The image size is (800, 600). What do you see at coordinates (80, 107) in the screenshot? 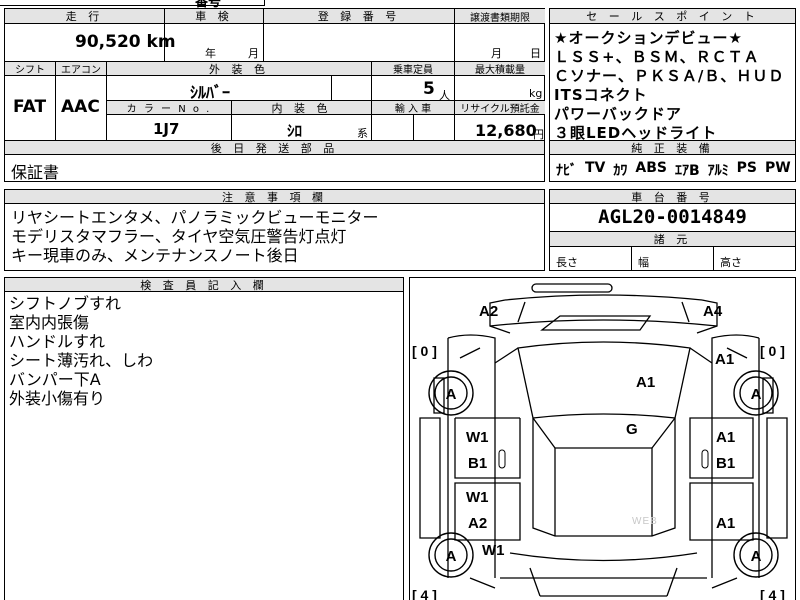
I see `aircon-value: AAC` at bounding box center [80, 107].